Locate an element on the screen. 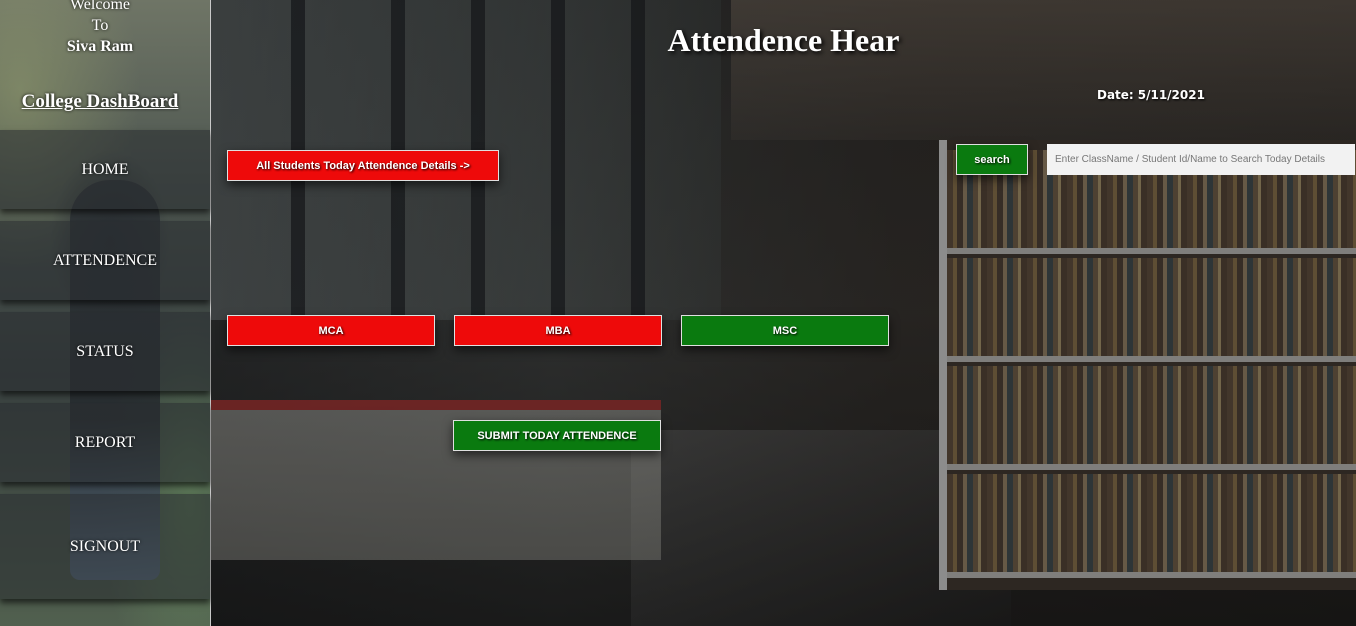  sidebar-item-signout: SIGNOUT is located at coordinates (105, 546).